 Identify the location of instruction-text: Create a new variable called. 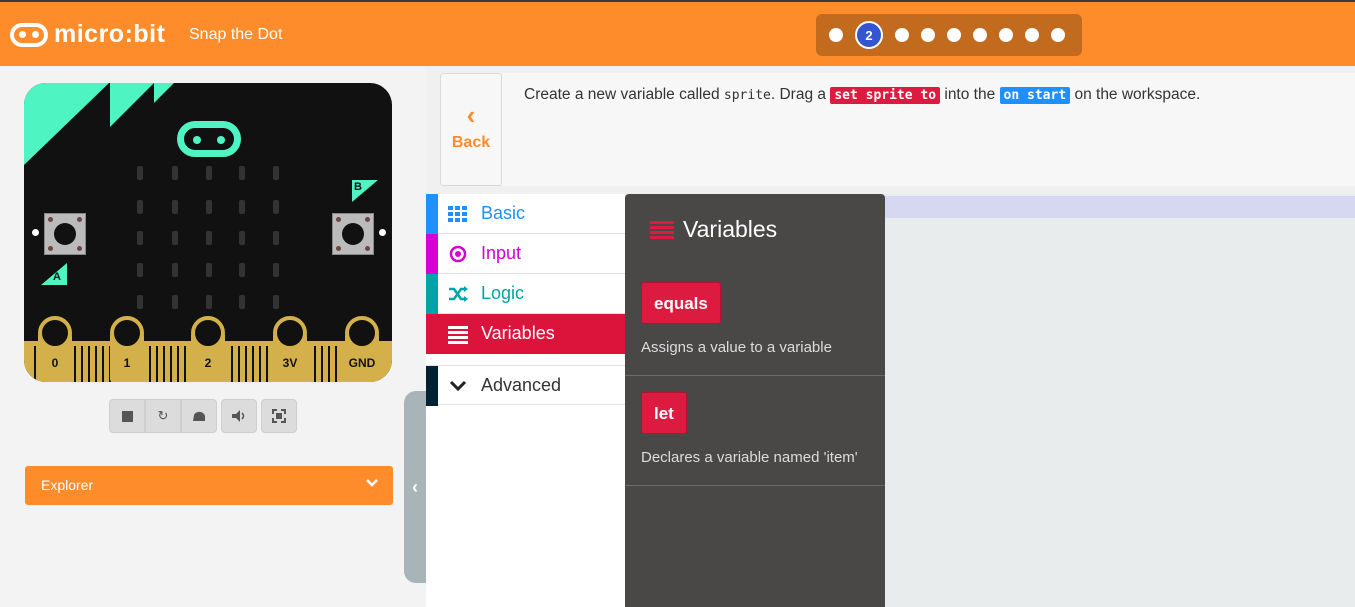
(624, 94).